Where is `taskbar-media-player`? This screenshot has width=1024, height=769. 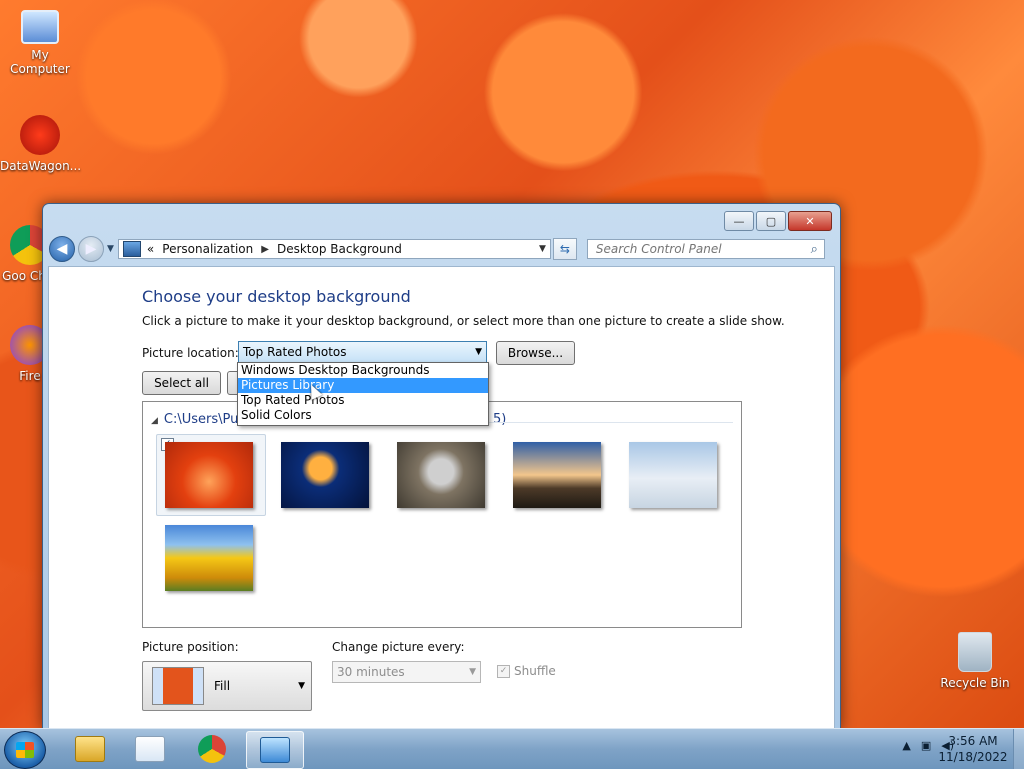 taskbar-media-player is located at coordinates (150, 749).